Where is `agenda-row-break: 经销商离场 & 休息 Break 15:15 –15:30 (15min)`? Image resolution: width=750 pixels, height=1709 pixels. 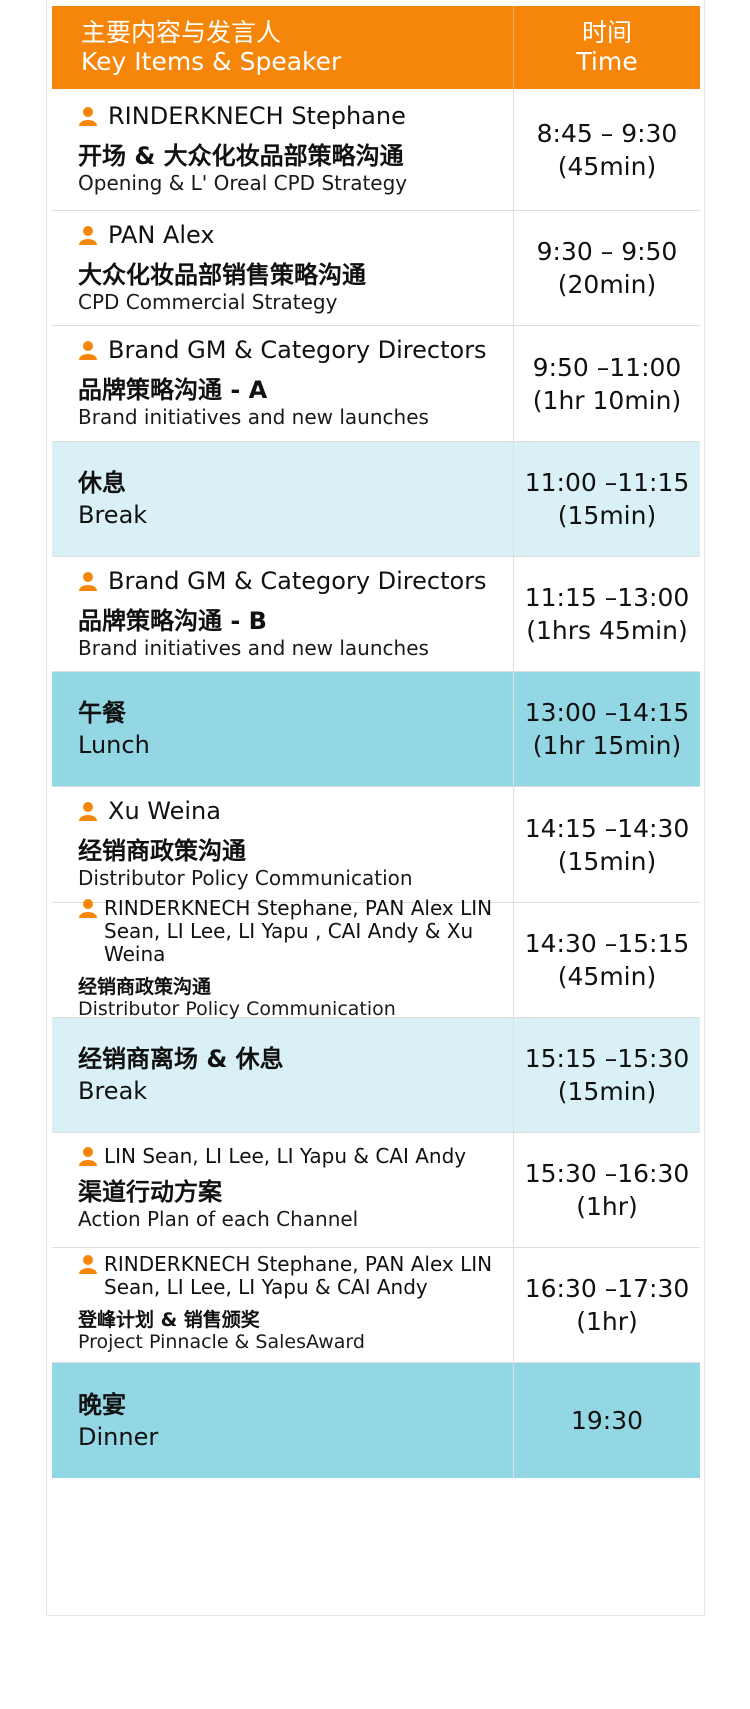
agenda-row-break: 经销商离场 & 休息 Break 15:15 –15:30 (15min) is located at coordinates (376, 1075).